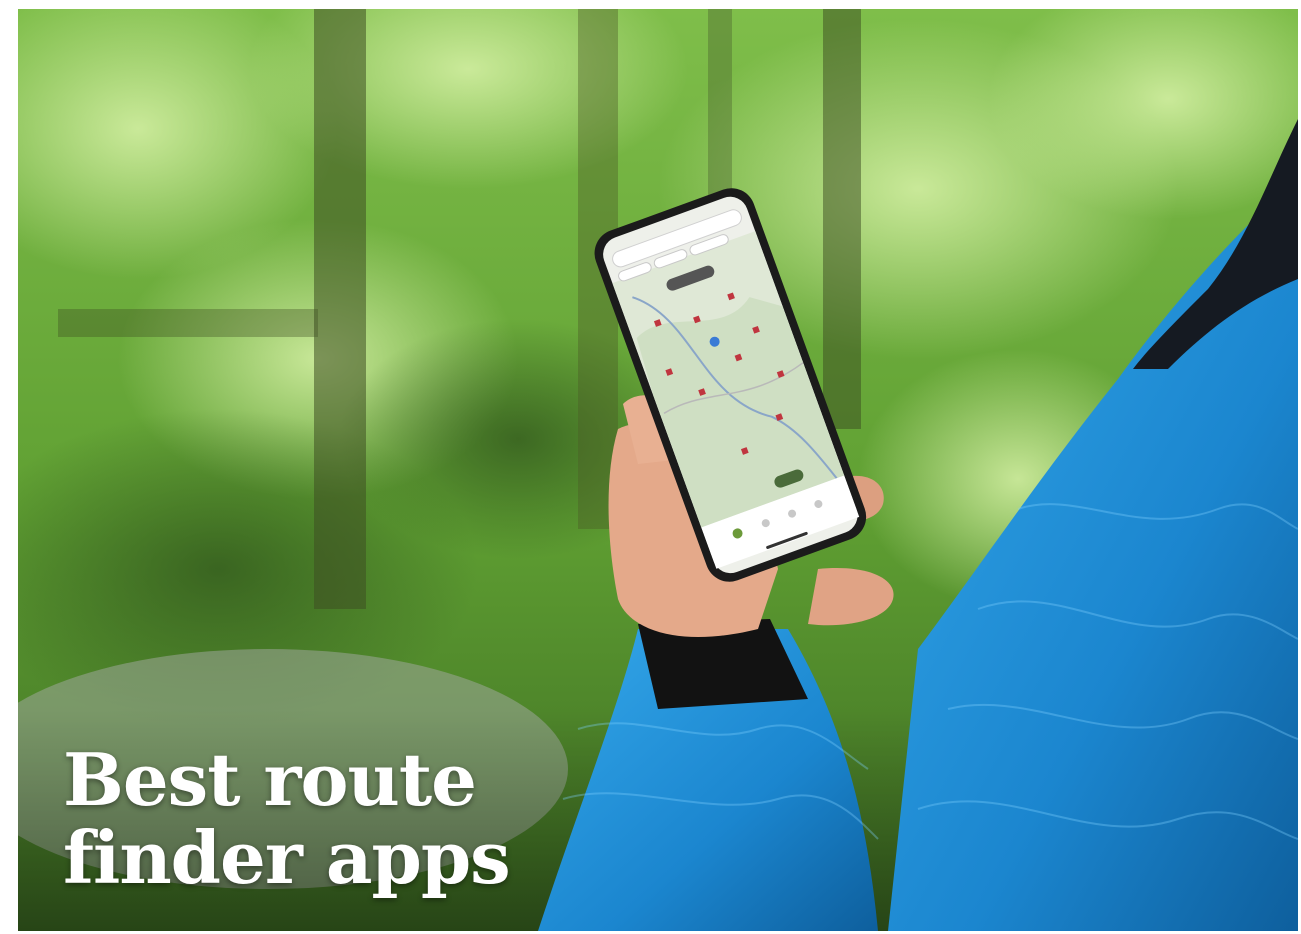  I want to click on headline-title: Best route finder apps, so click(287, 818).